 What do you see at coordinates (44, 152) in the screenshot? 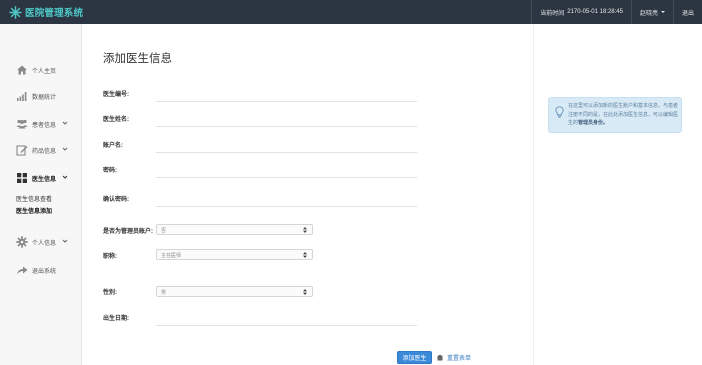
I see `sidebar-item-label: 药品信息` at bounding box center [44, 152].